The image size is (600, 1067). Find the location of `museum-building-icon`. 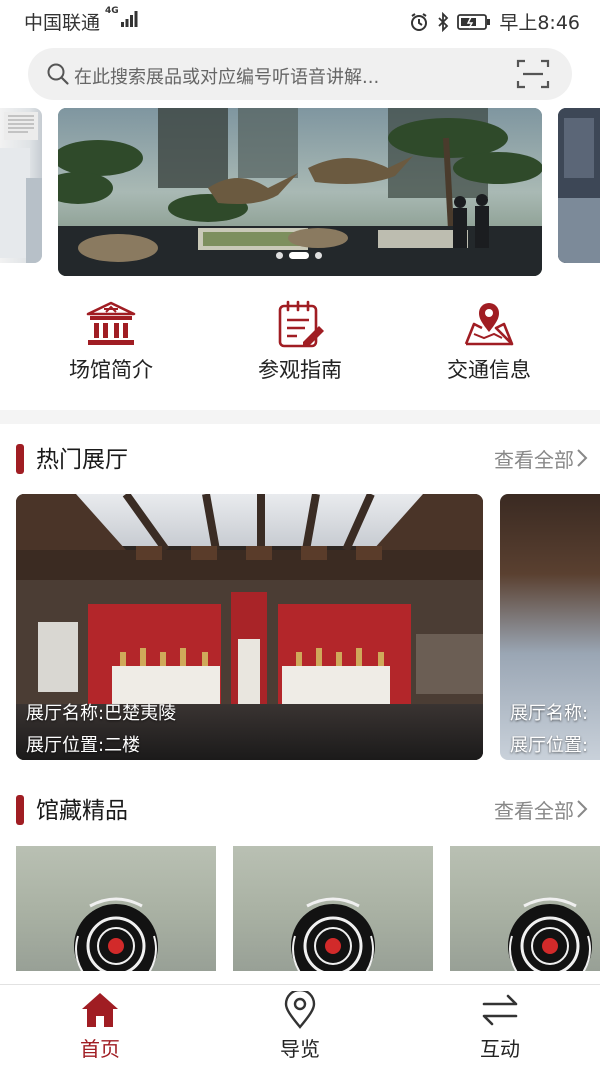

museum-building-icon is located at coordinates (111, 323).